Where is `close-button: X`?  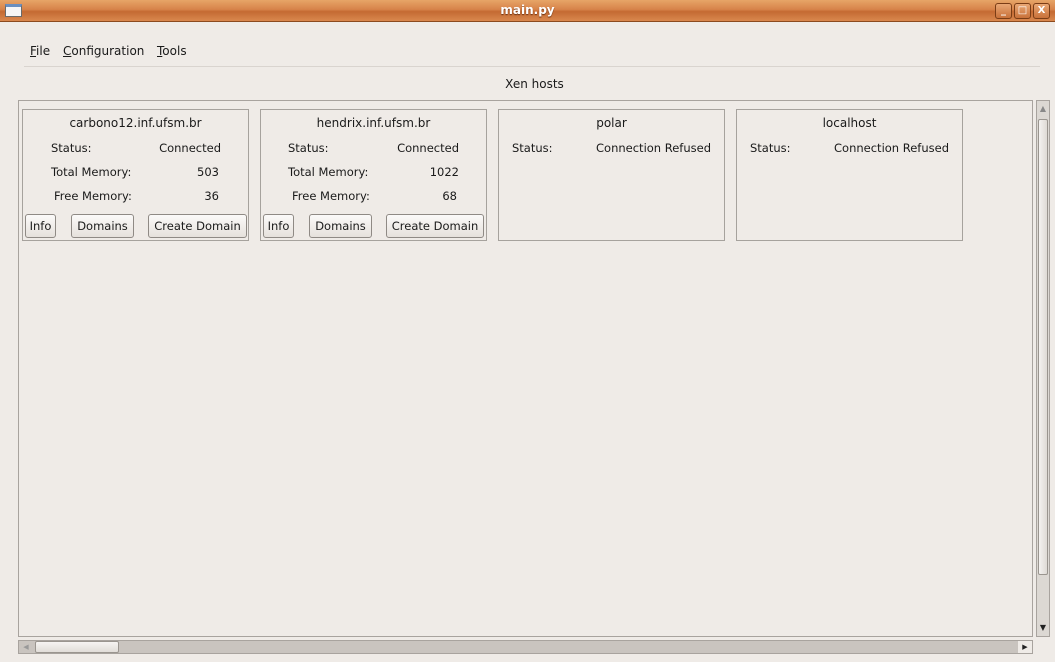 close-button: X is located at coordinates (1041, 11).